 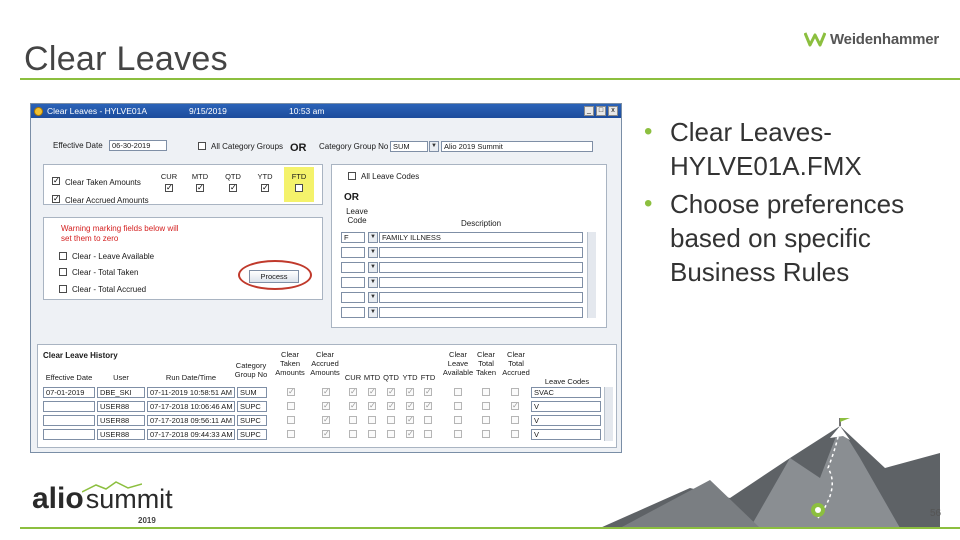 I want to click on history-cur-check: ✓, so click(x=353, y=391).